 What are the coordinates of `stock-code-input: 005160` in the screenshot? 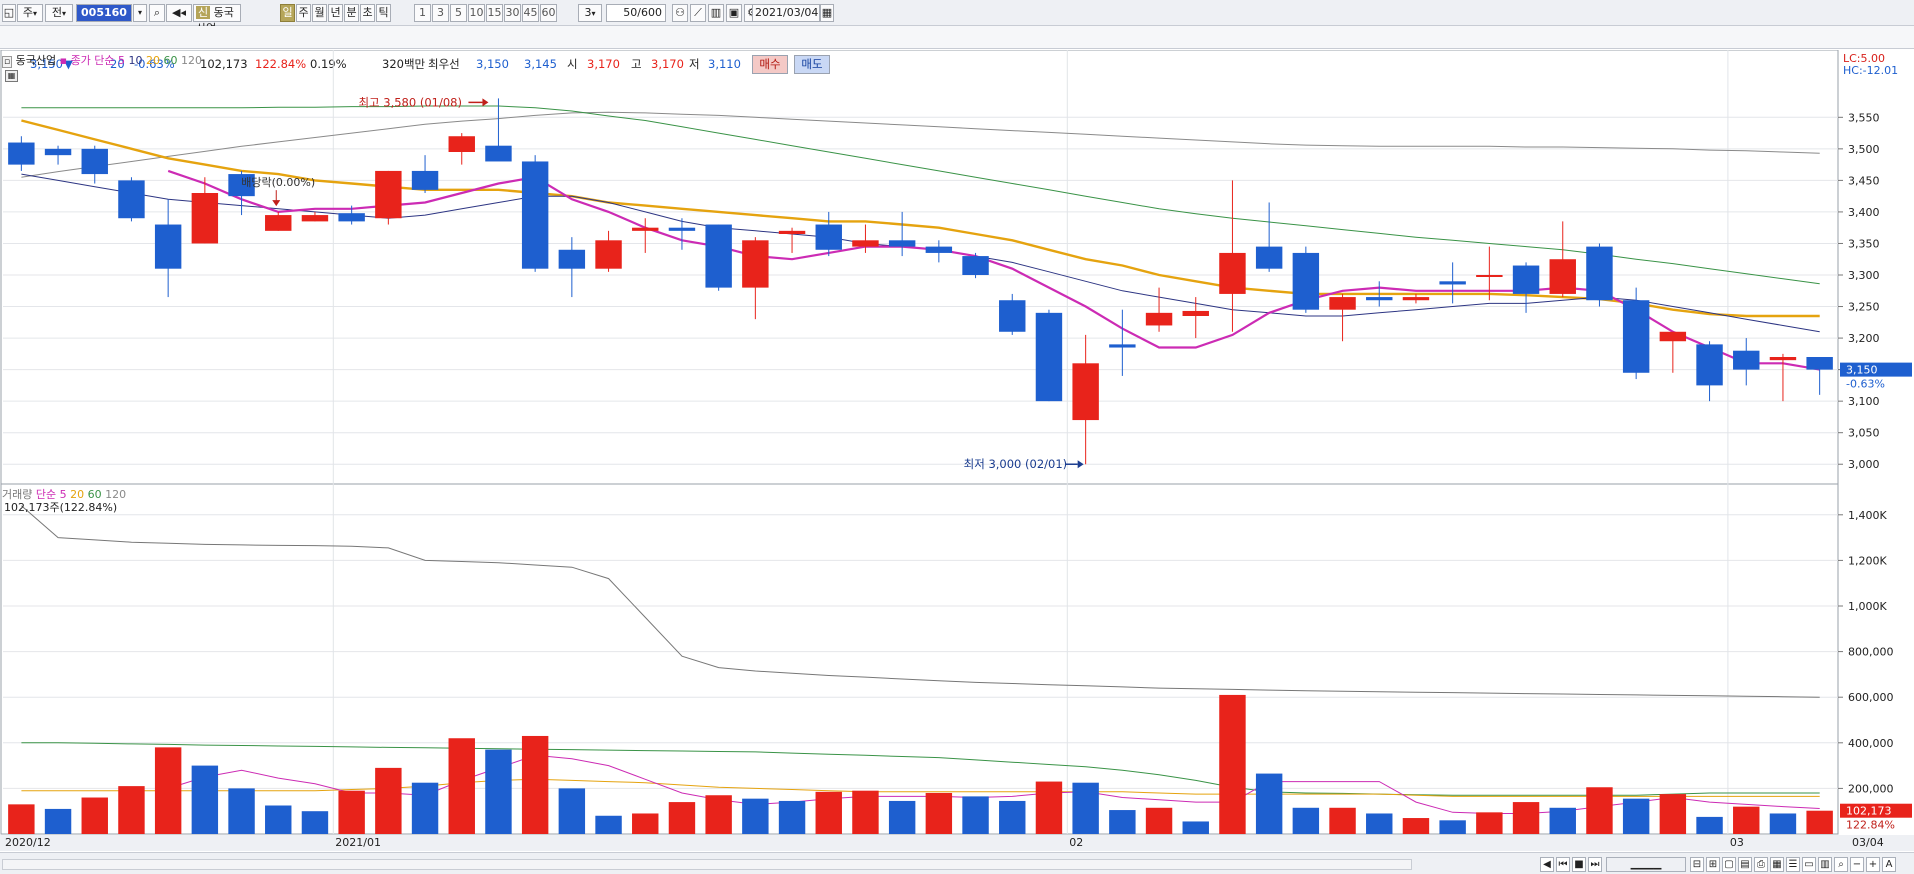 It's located at (104, 13).